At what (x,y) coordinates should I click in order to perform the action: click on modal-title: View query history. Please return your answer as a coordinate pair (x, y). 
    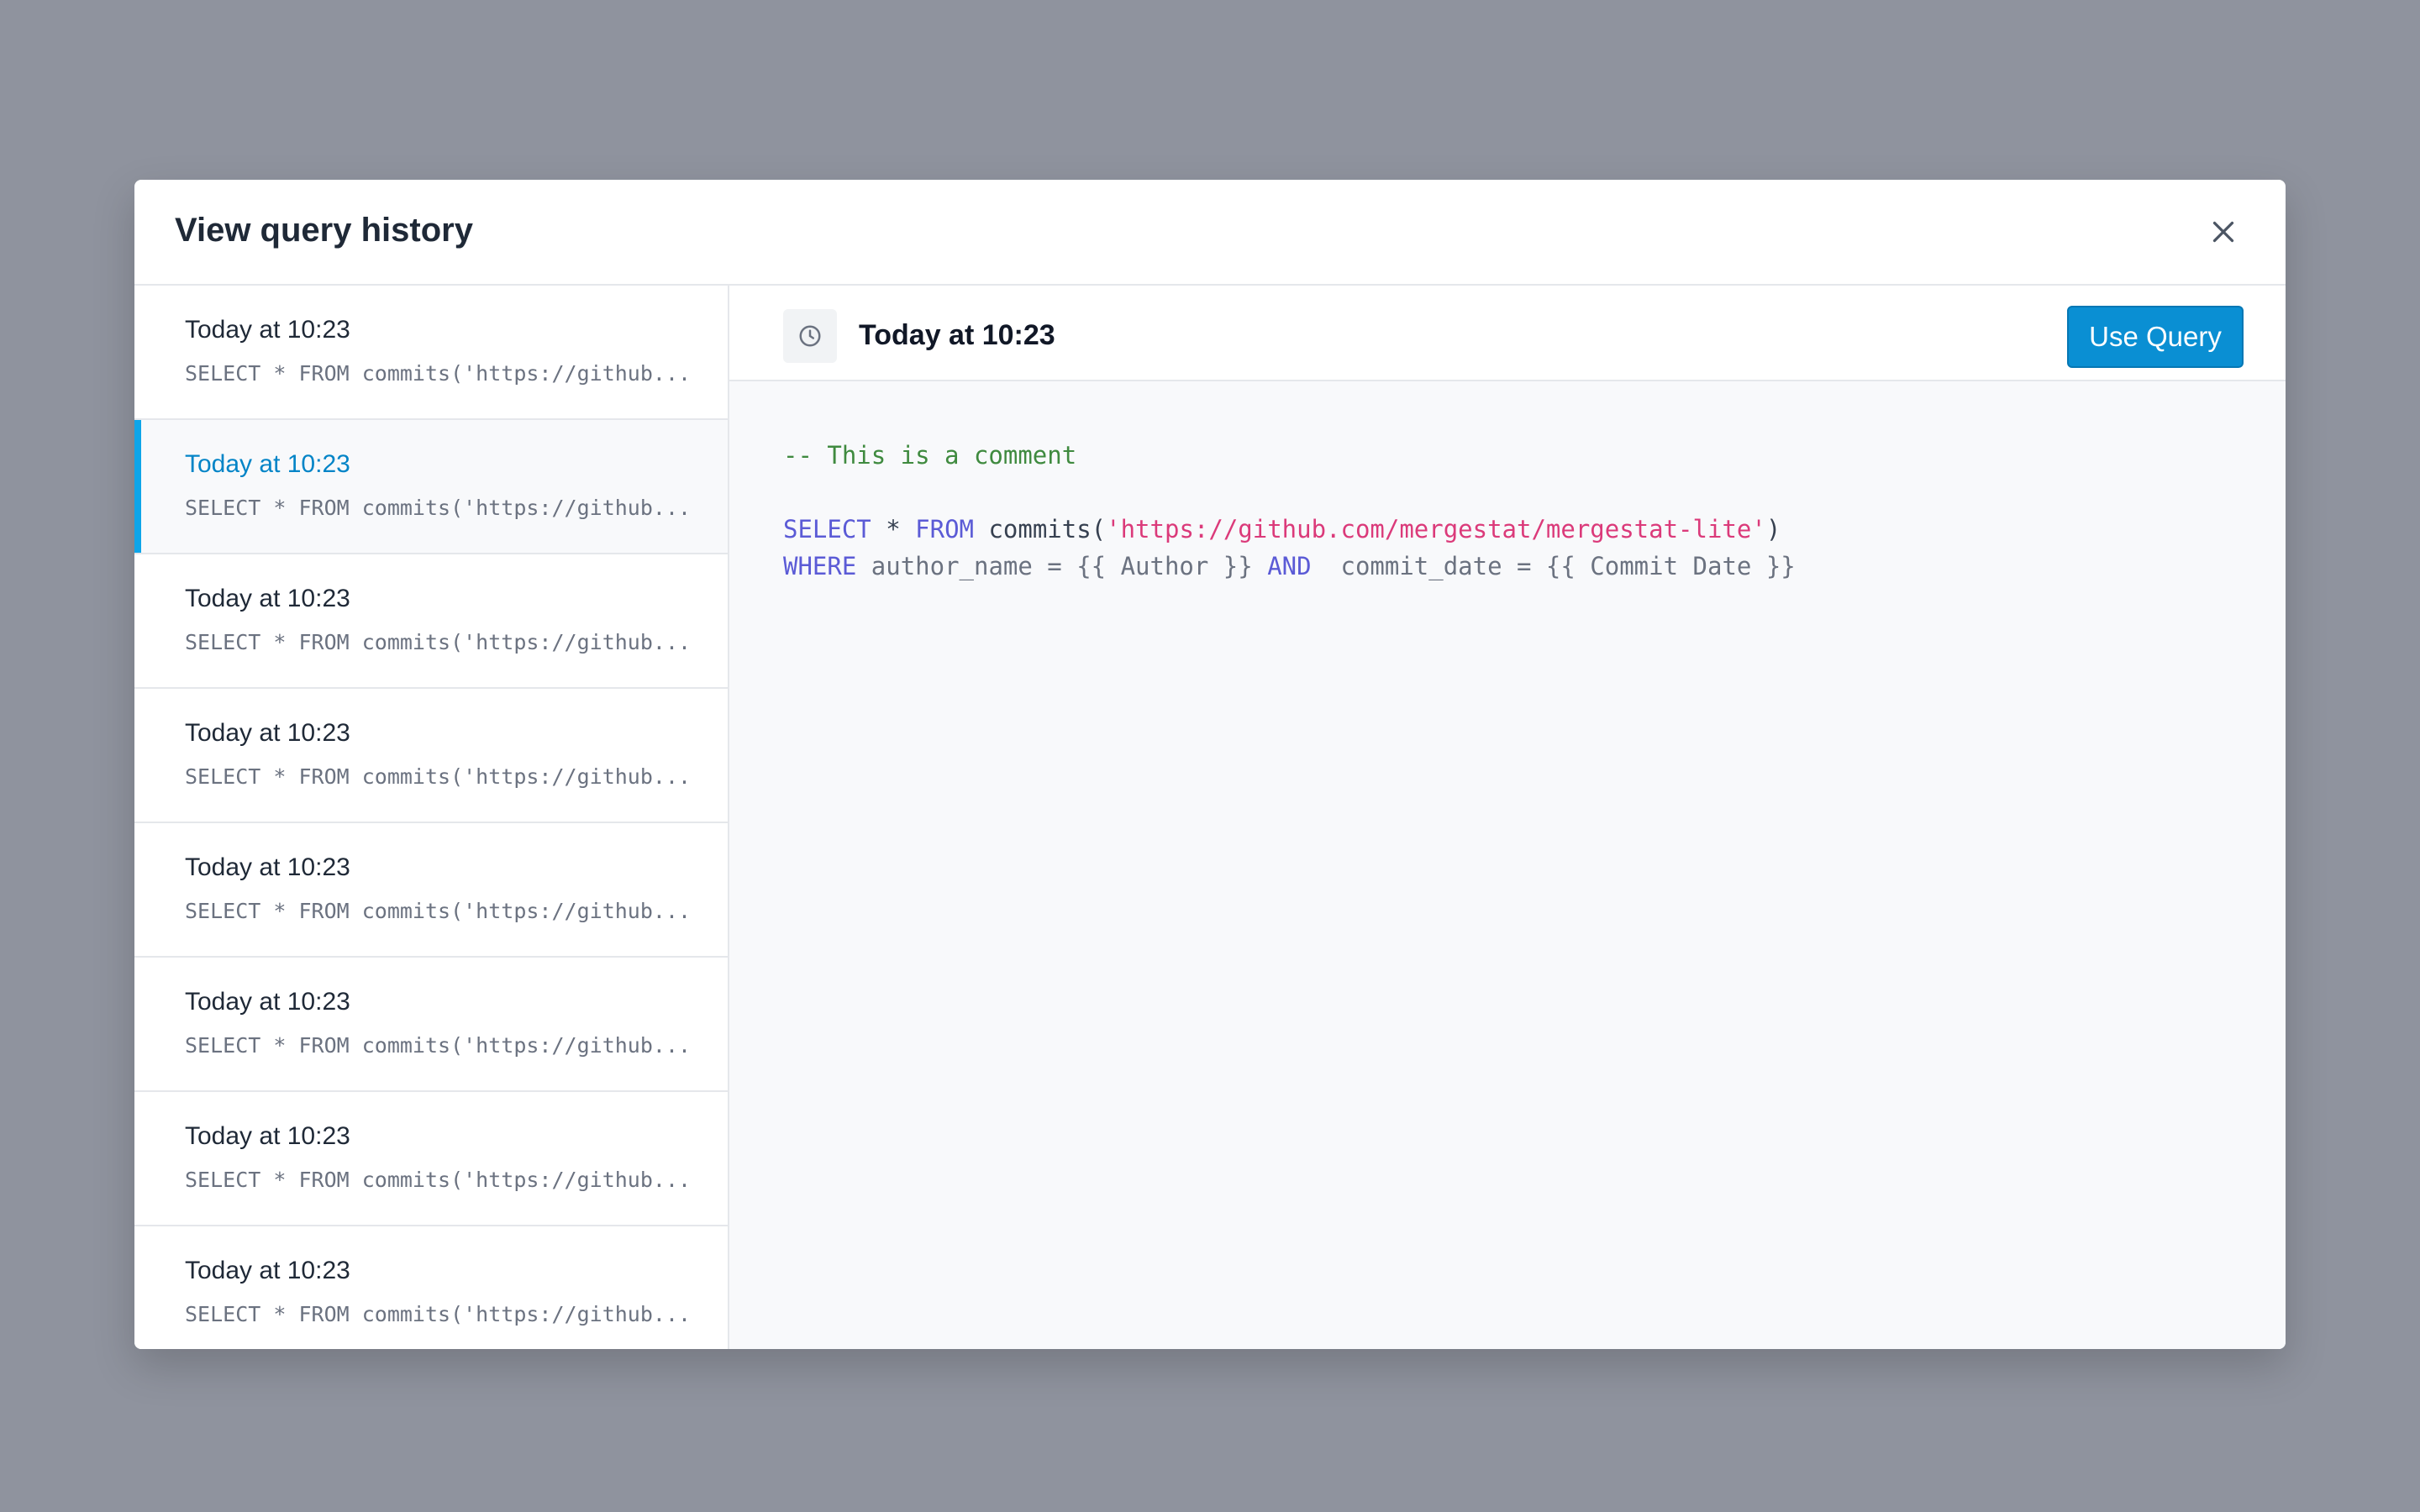
    Looking at the image, I should click on (324, 230).